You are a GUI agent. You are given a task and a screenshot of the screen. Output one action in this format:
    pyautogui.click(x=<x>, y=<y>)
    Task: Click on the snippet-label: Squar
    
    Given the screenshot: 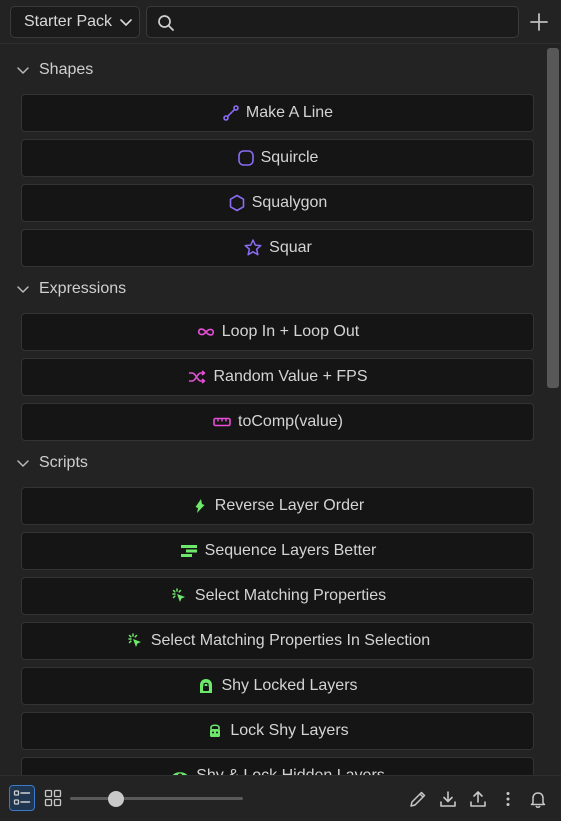 What is the action you would take?
    pyautogui.click(x=290, y=247)
    